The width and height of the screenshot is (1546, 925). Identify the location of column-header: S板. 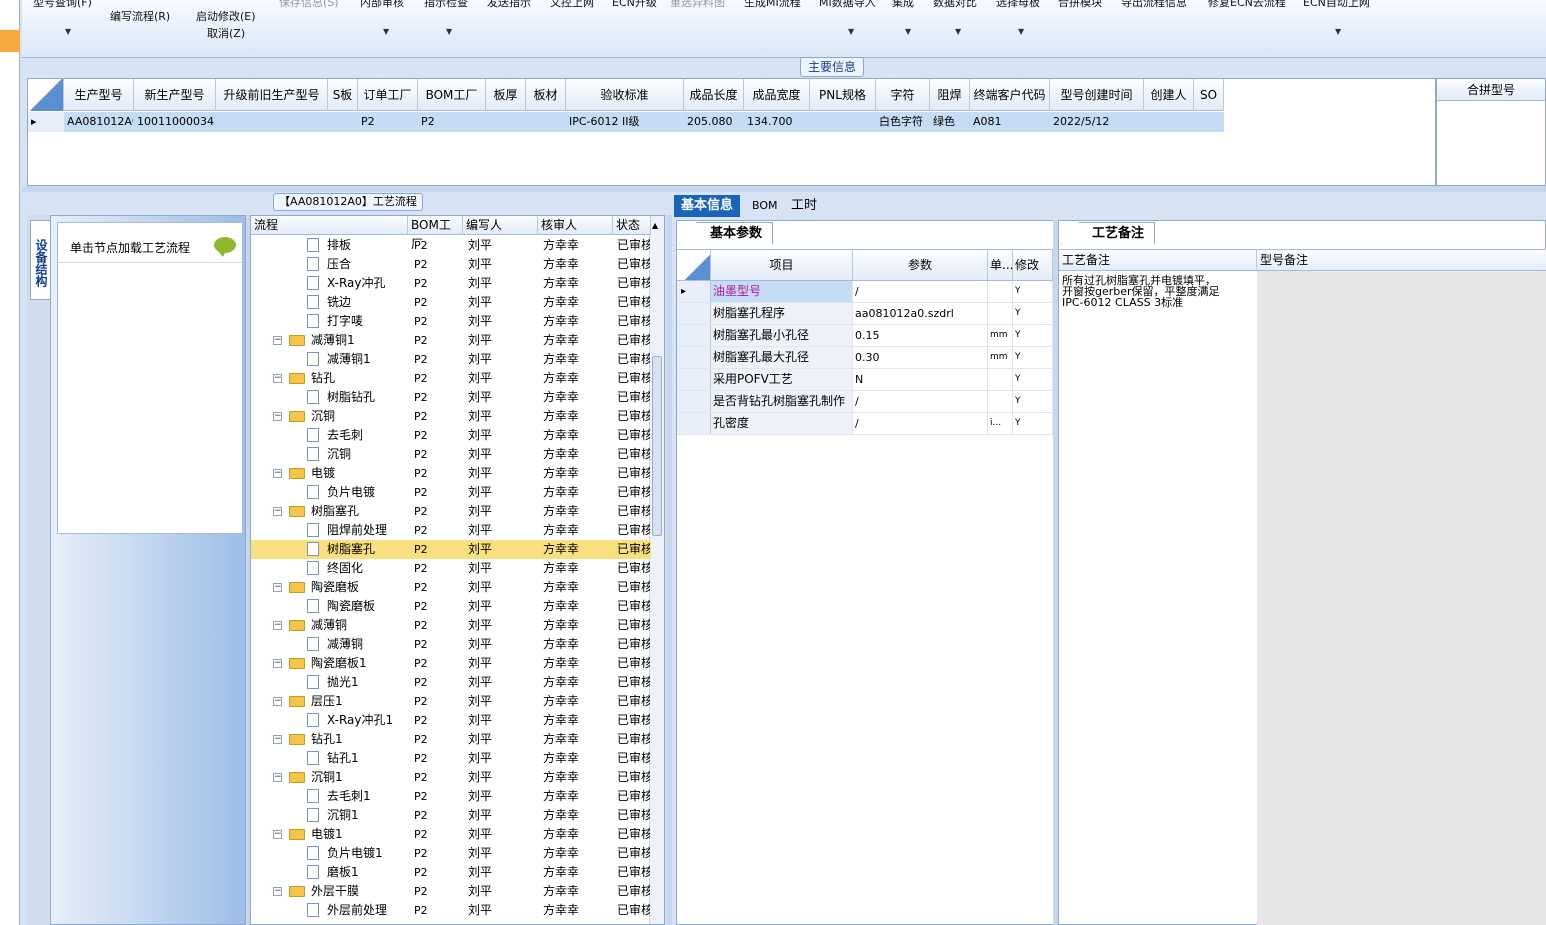
(343, 95).